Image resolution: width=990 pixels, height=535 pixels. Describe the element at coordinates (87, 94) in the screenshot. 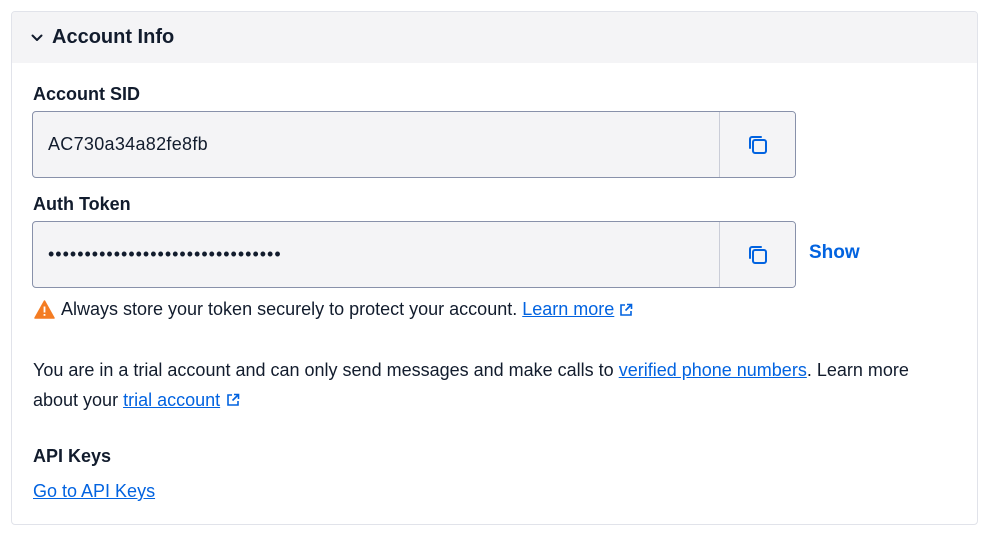

I see `account-sid-label: Account SID` at that location.